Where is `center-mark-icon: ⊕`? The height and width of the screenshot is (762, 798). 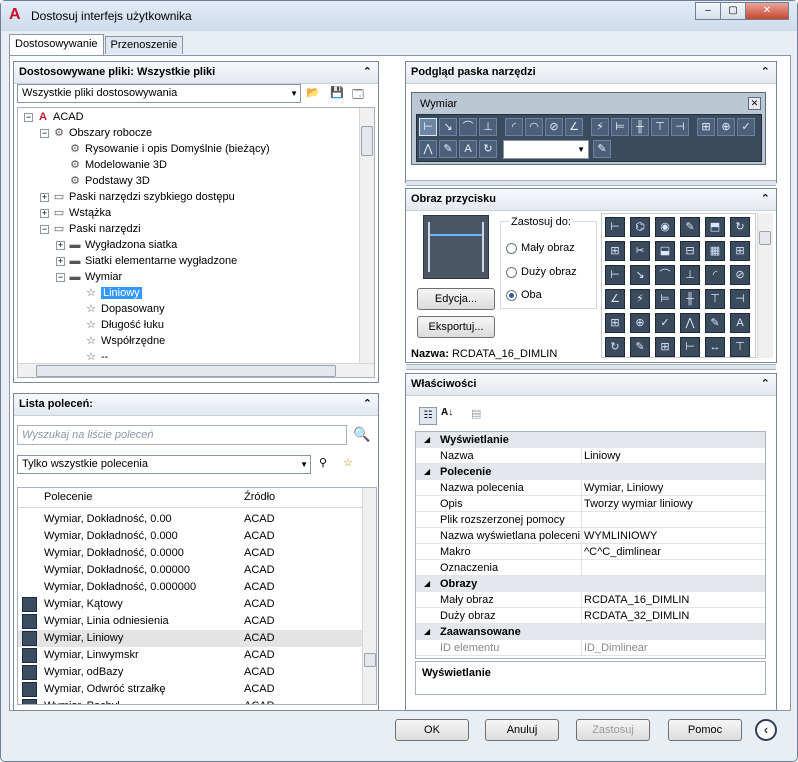 center-mark-icon: ⊕ is located at coordinates (726, 127).